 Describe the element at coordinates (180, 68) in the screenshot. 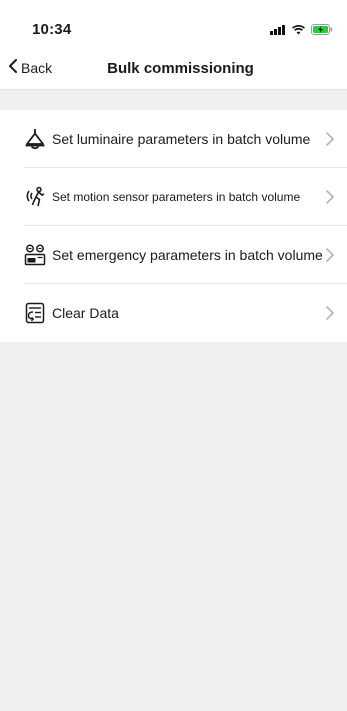

I see `page-title: Bulk commissioning` at that location.